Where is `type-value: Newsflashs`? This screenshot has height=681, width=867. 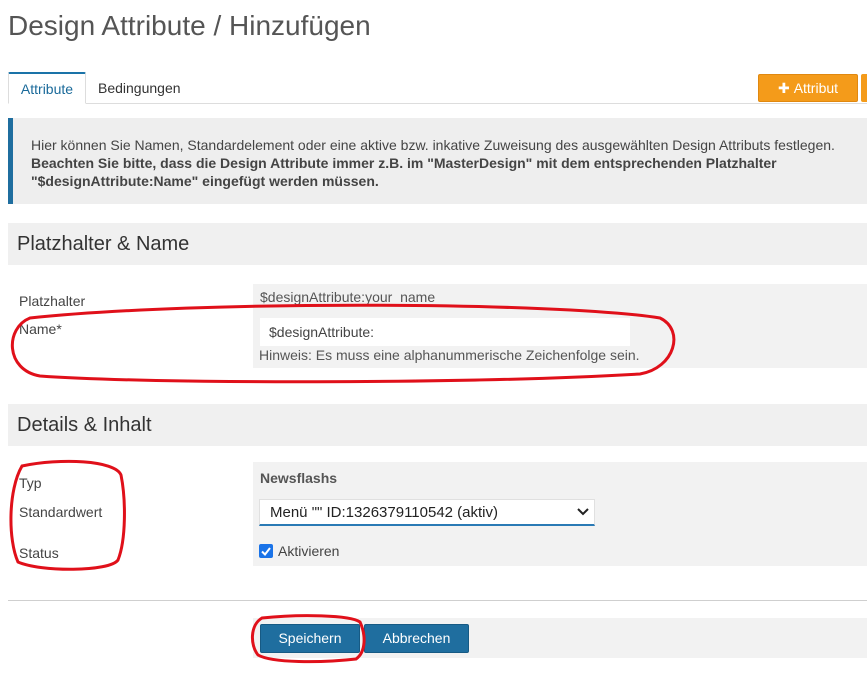
type-value: Newsflashs is located at coordinates (299, 478).